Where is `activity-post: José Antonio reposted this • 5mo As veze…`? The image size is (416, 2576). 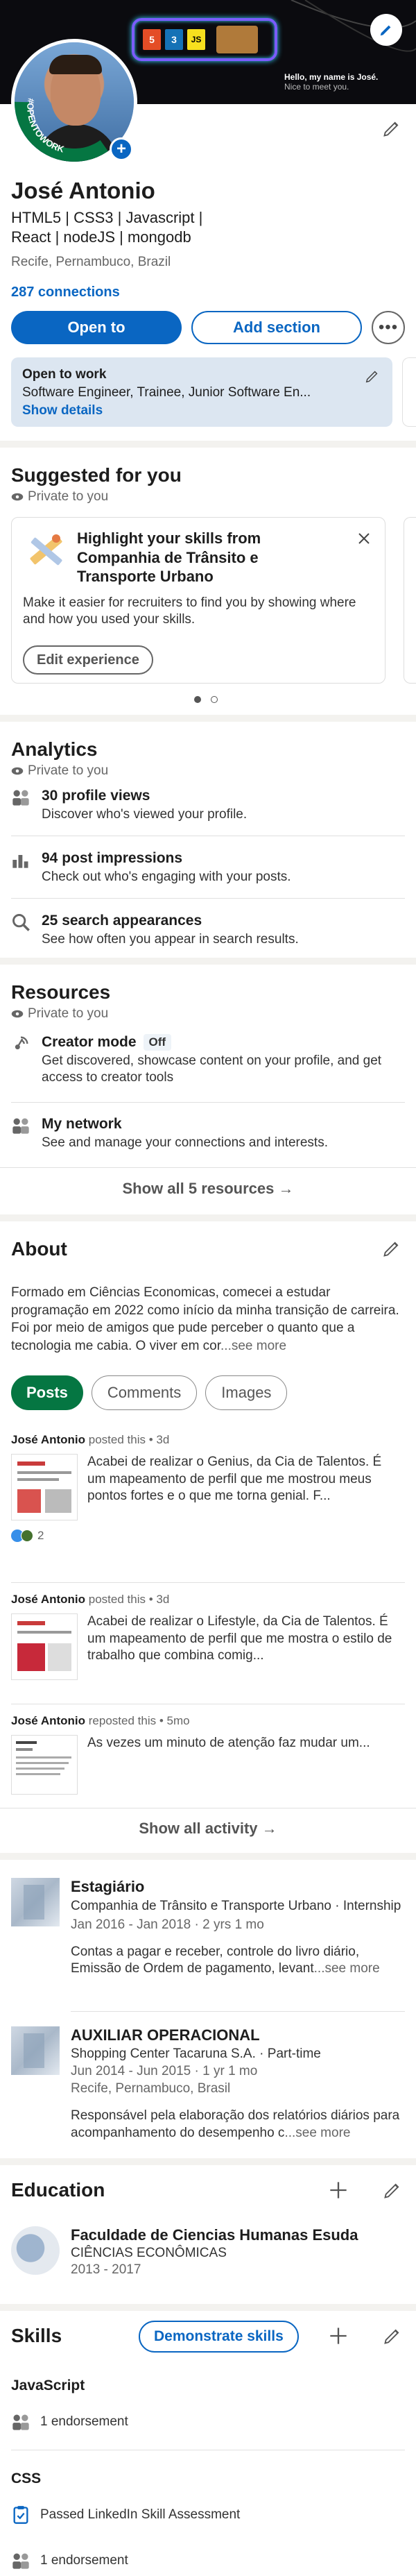 activity-post: José Antonio reposted this • 5mo As veze… is located at coordinates (208, 1755).